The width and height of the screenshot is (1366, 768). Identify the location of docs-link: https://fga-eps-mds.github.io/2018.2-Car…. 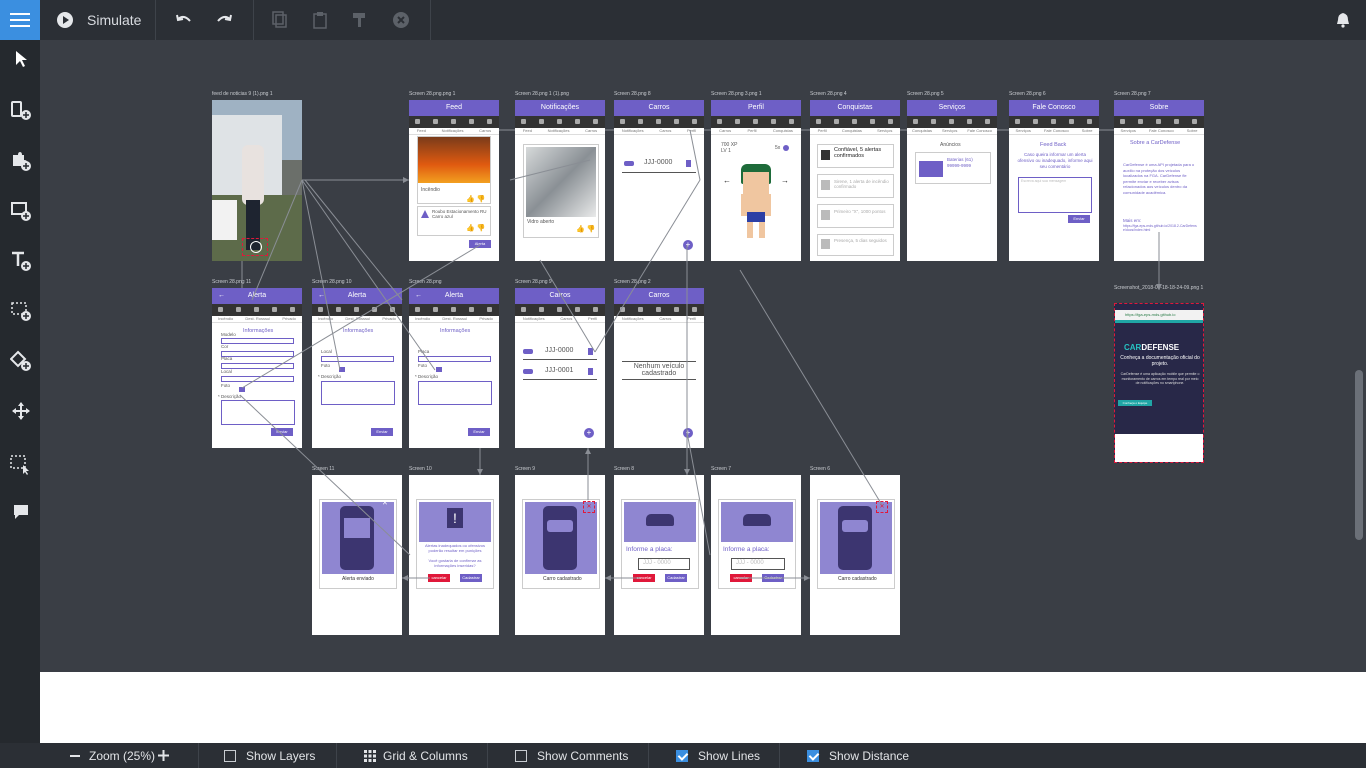
(1160, 228).